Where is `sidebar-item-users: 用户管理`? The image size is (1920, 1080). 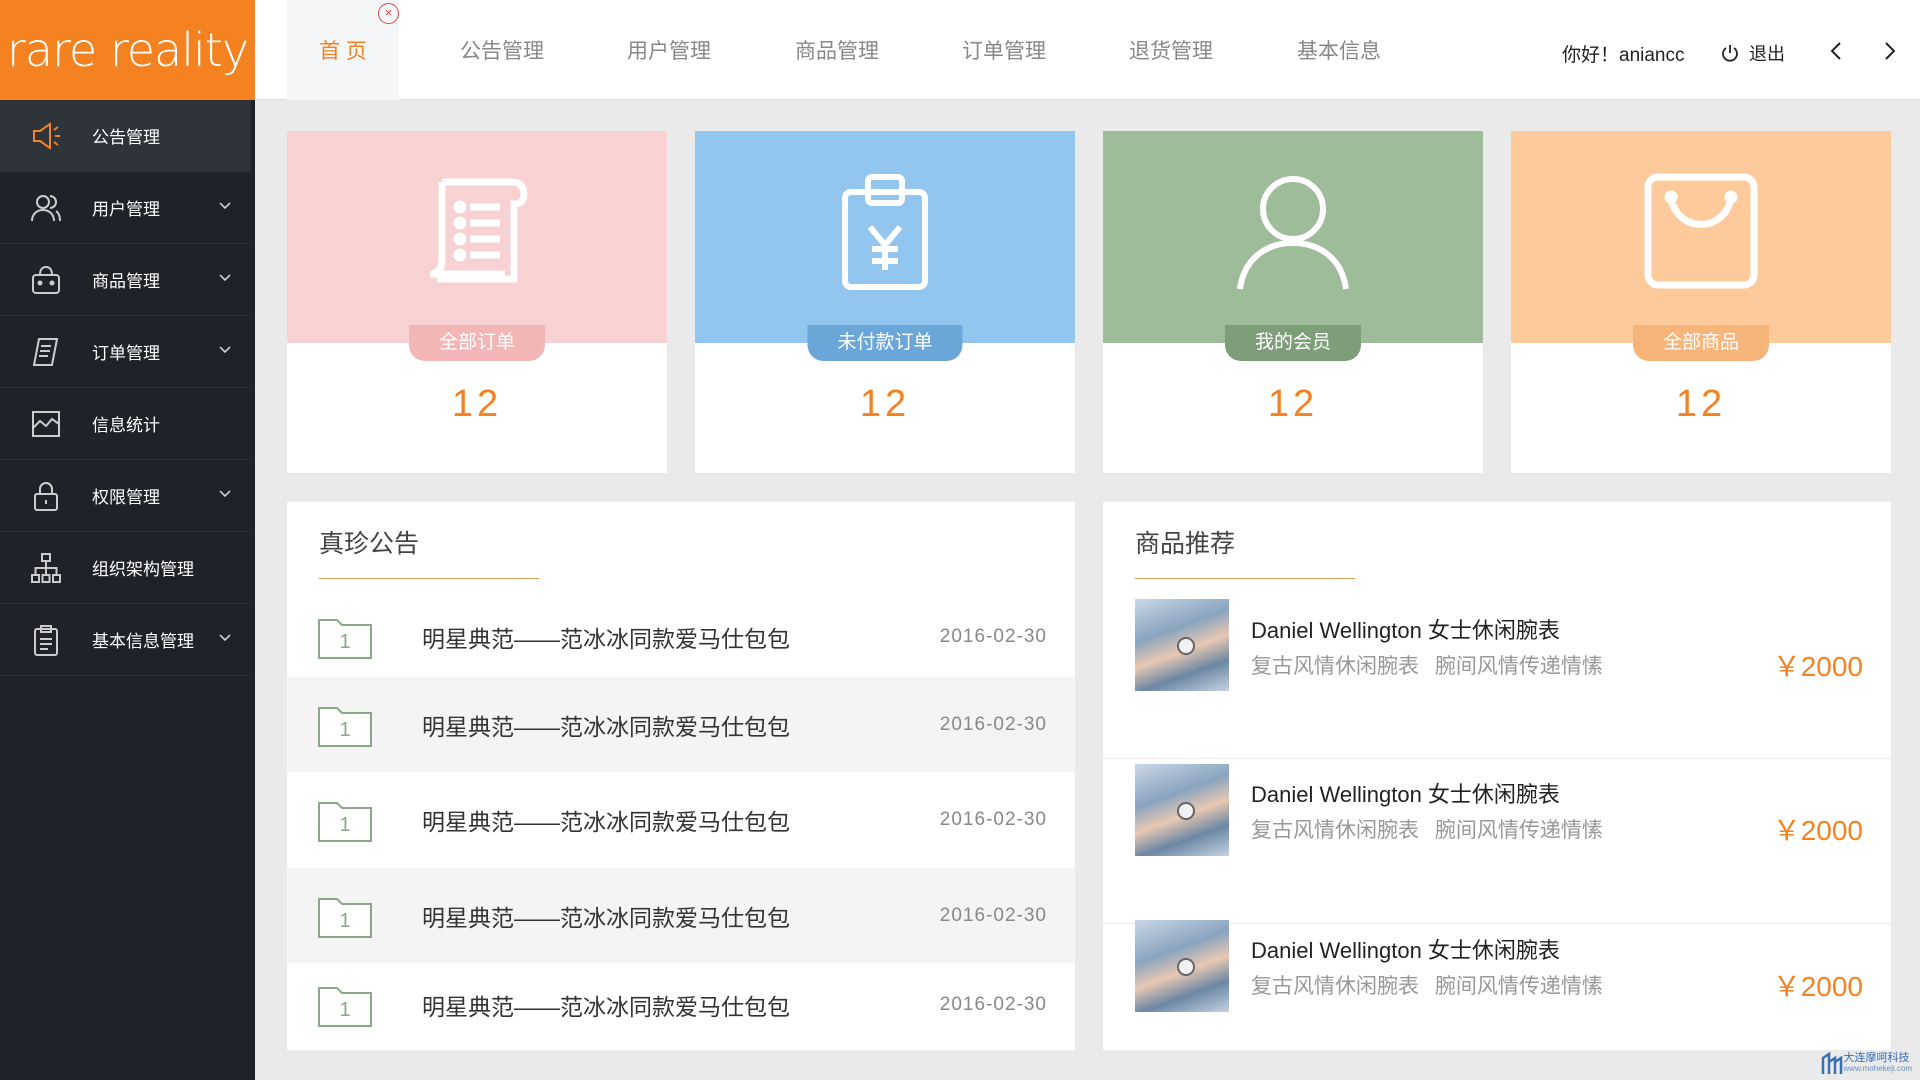
sidebar-item-users: 用户管理 is located at coordinates (125, 208).